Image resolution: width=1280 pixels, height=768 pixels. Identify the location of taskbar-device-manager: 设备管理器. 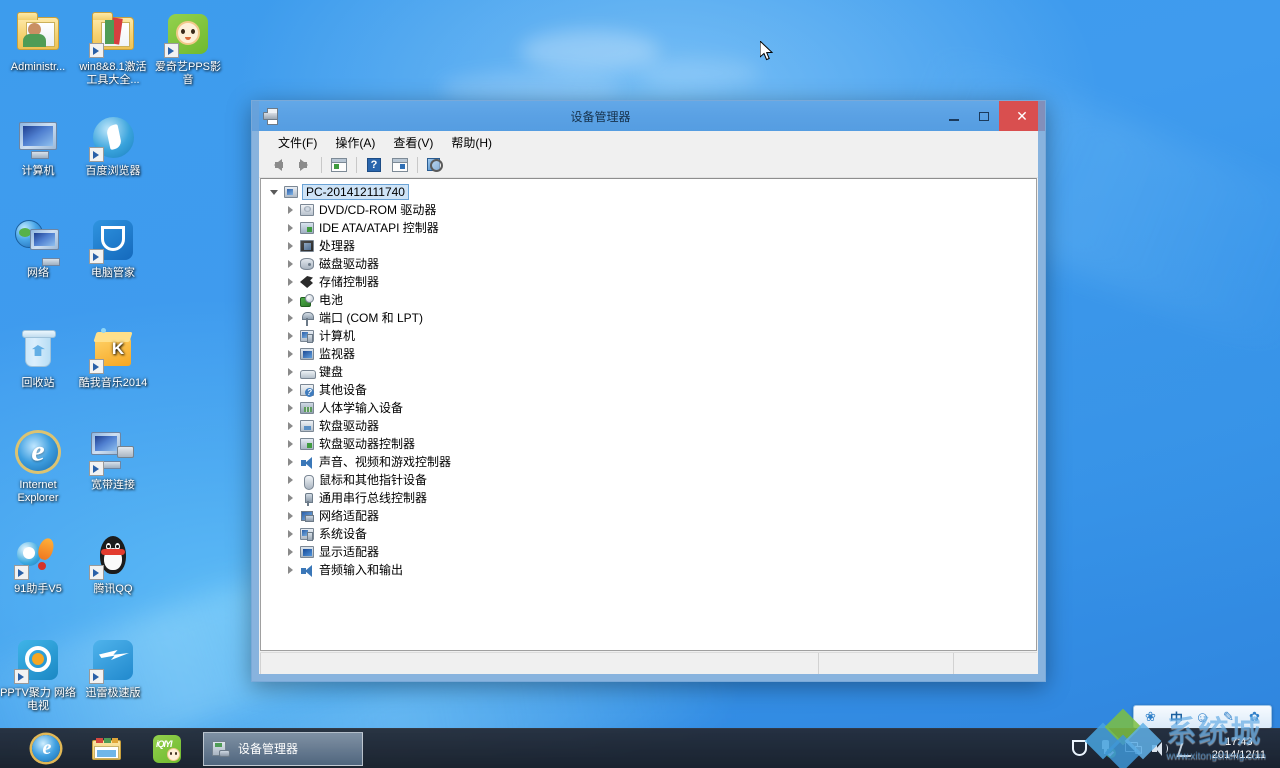
(283, 748).